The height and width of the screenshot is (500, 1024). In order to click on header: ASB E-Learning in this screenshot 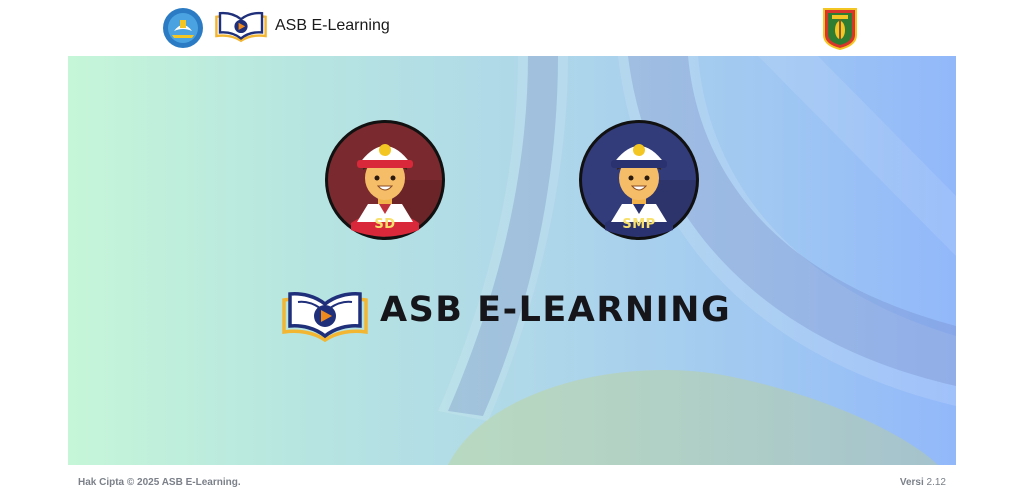, I will do `click(512, 28)`.